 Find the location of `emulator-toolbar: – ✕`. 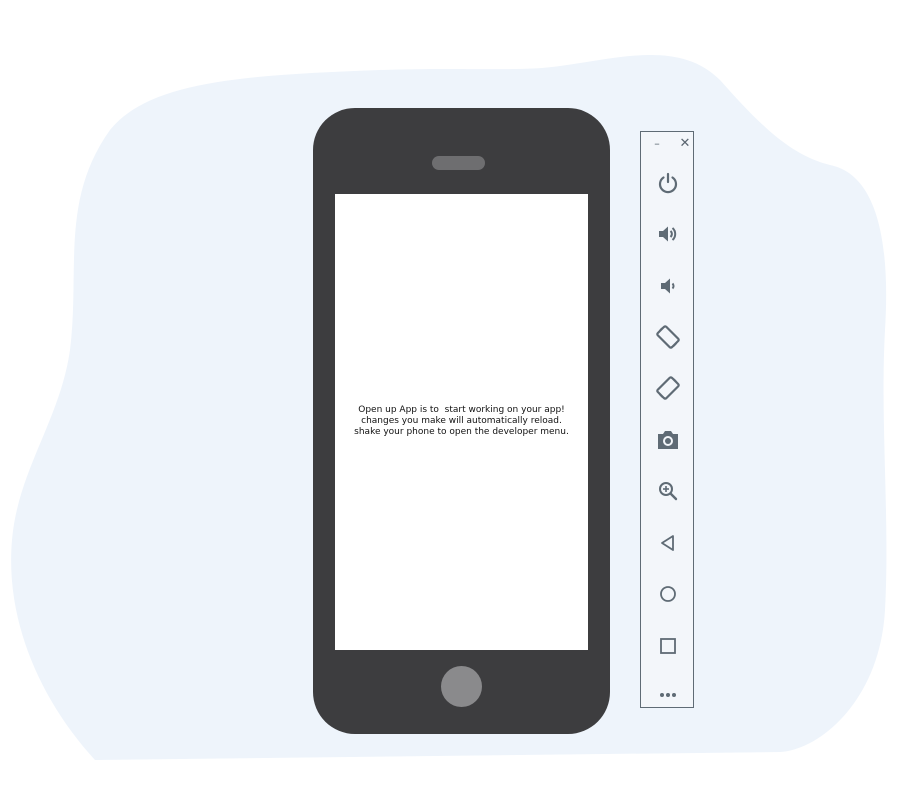

emulator-toolbar: – ✕ is located at coordinates (667, 419).